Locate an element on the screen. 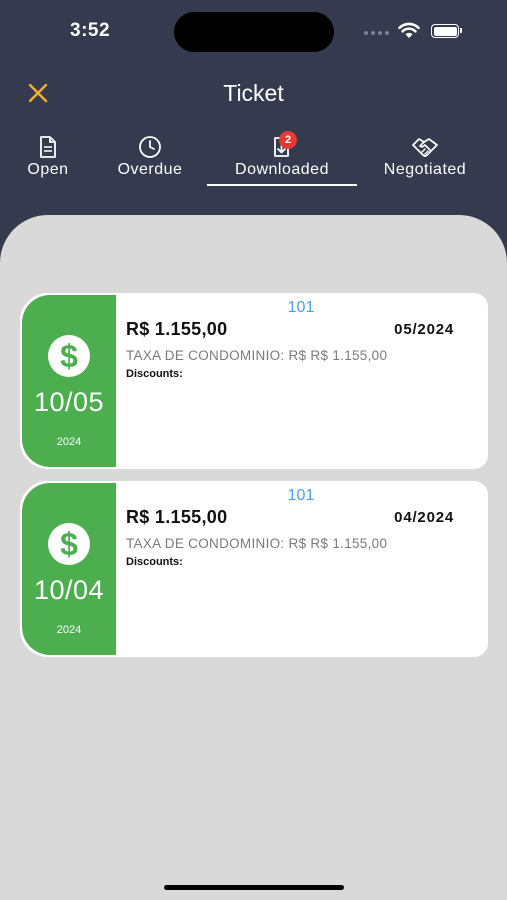 This screenshot has height=900, width=507. ticket-date-panel: $ 10/04 2024 is located at coordinates (69, 569).